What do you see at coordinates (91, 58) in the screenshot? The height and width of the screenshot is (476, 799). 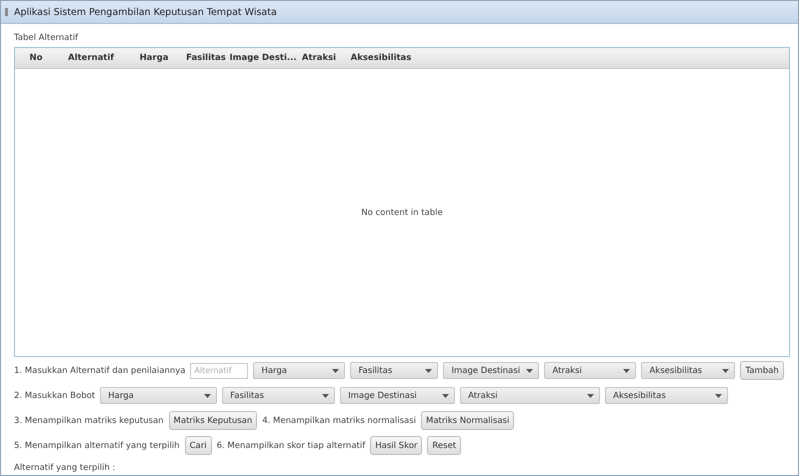 I see `column-header: Alternatif` at bounding box center [91, 58].